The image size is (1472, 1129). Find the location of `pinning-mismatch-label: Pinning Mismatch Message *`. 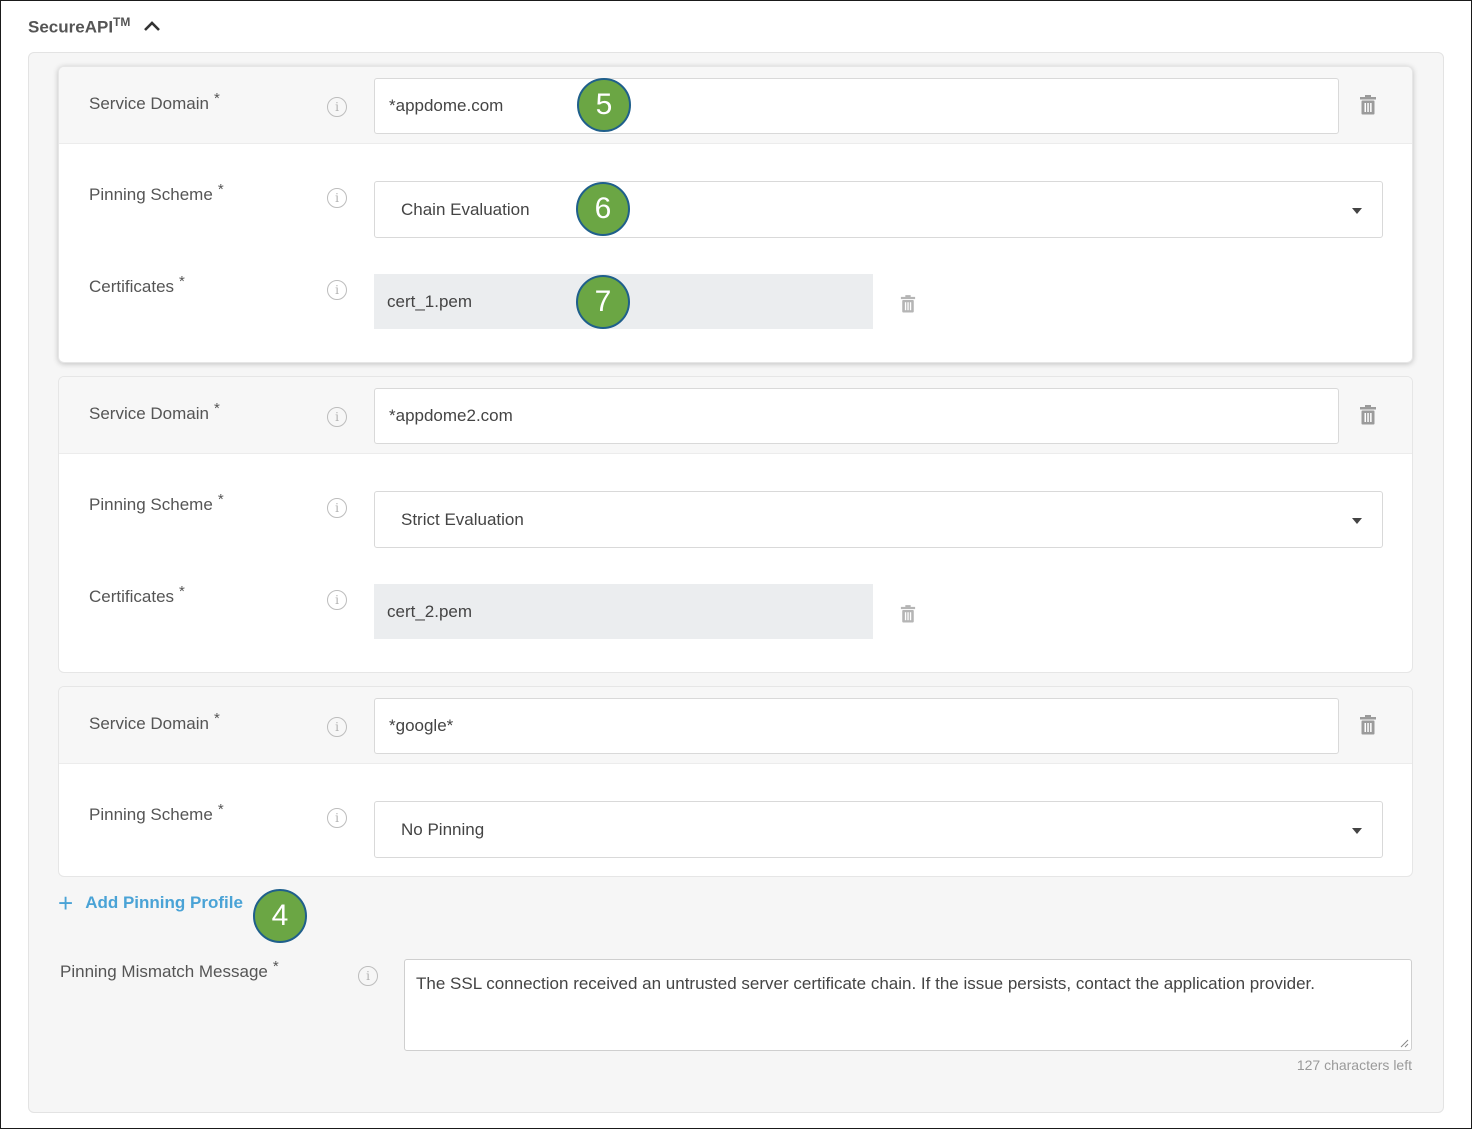

pinning-mismatch-label: Pinning Mismatch Message * is located at coordinates (169, 969).